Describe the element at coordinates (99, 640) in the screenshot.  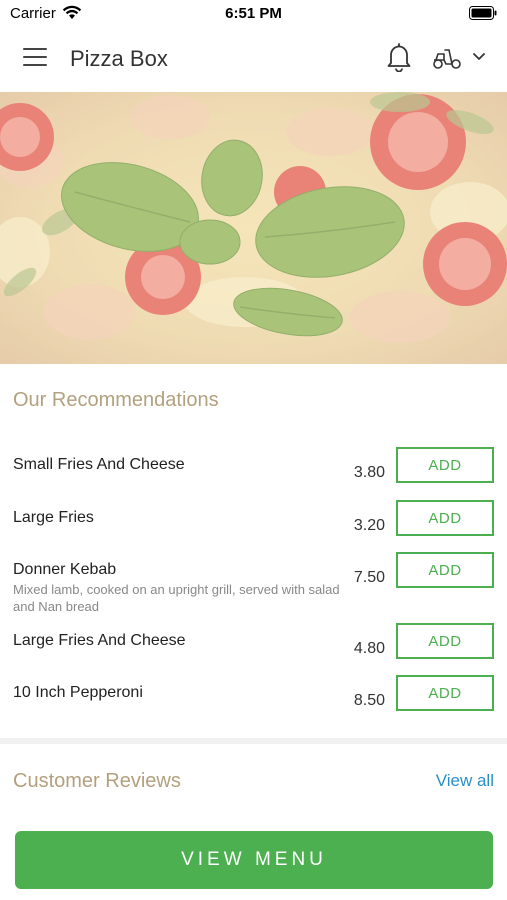
I see `item-name: Large Fries And Cheese` at that location.